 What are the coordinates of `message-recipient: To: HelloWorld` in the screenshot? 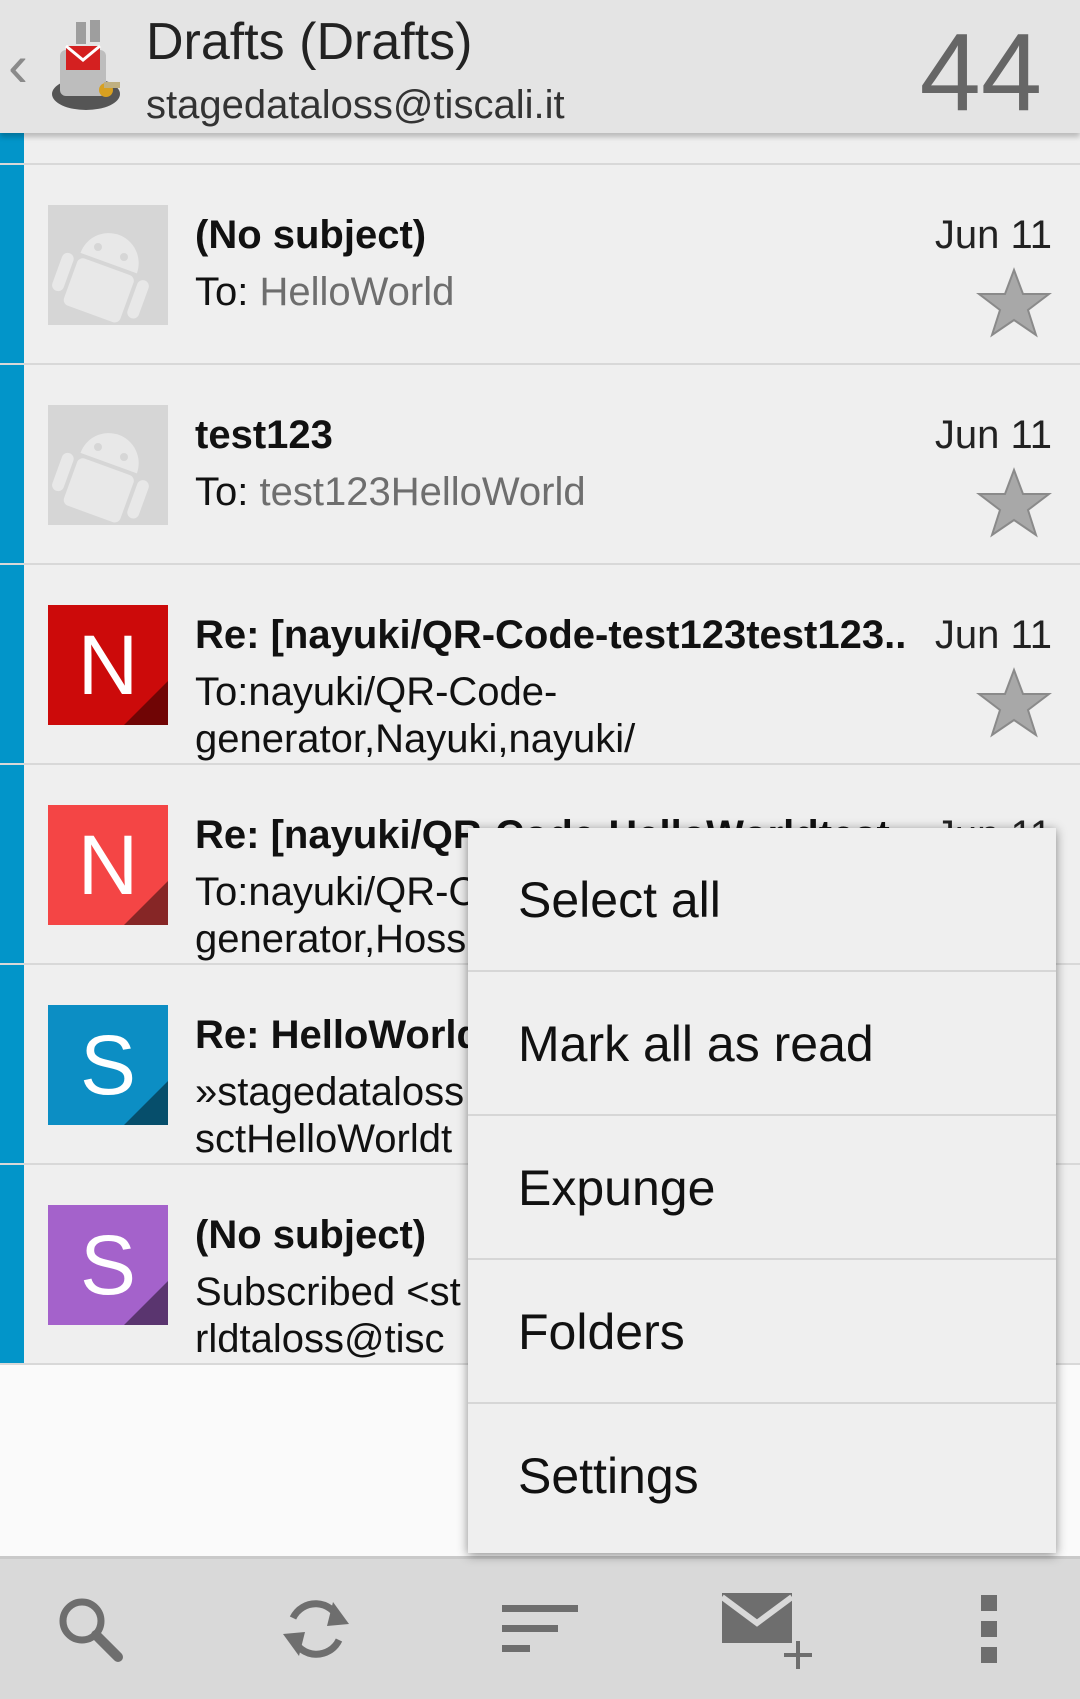 It's located at (565, 292).